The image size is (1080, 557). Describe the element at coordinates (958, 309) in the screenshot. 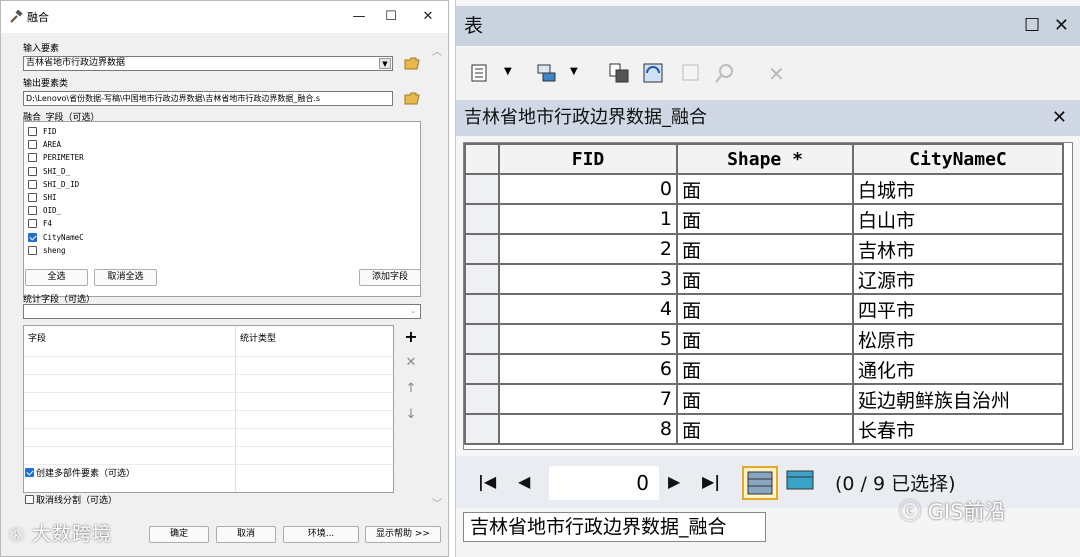

I see `cell-cityname: 四平市` at that location.